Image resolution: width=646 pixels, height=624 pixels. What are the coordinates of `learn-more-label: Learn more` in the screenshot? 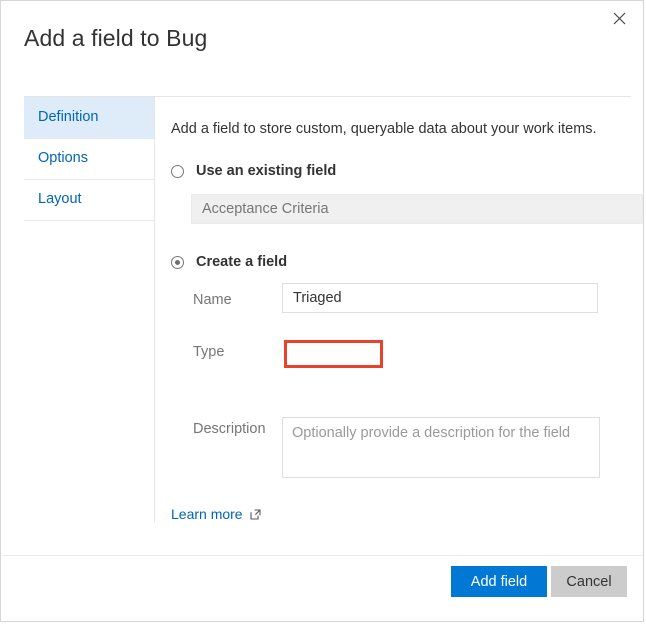 It's located at (207, 514).